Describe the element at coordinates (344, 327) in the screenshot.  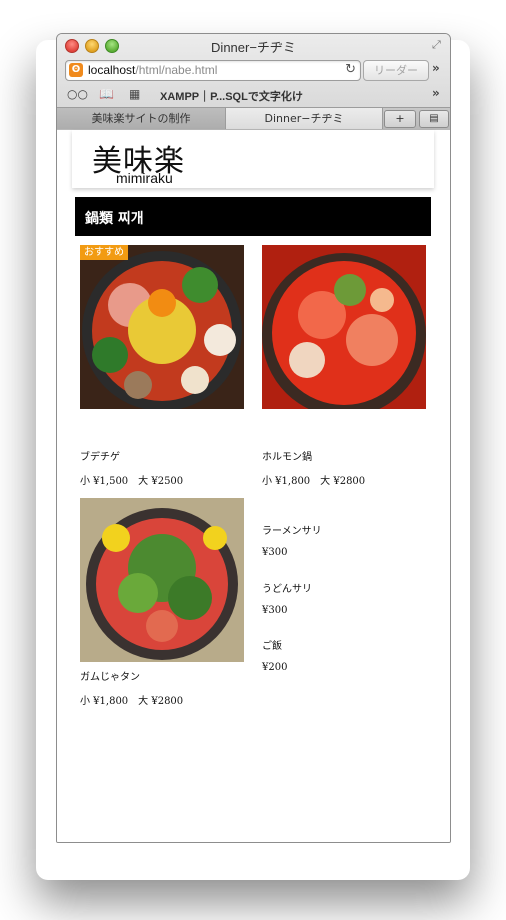
I see `dish-image-horumon-nabe` at that location.